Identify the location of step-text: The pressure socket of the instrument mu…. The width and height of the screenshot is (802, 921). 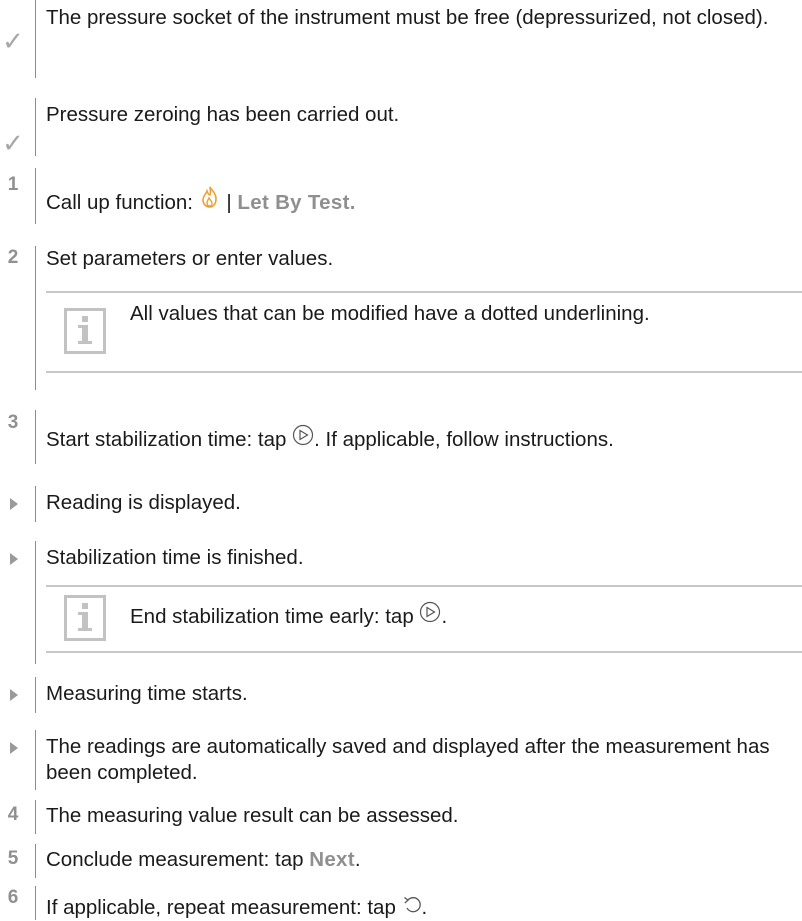
(407, 17).